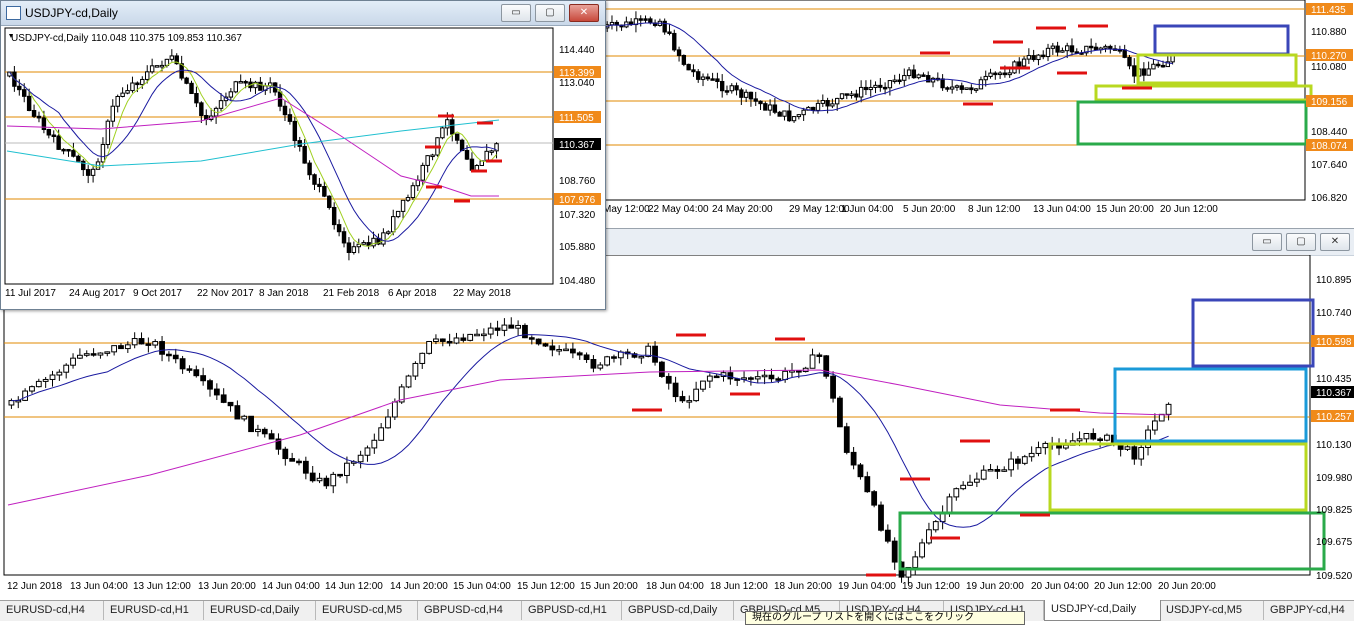 This screenshot has height=625, width=1354. What do you see at coordinates (1334, 280) in the screenshot?
I see `m5-price-label: 110.895` at bounding box center [1334, 280].